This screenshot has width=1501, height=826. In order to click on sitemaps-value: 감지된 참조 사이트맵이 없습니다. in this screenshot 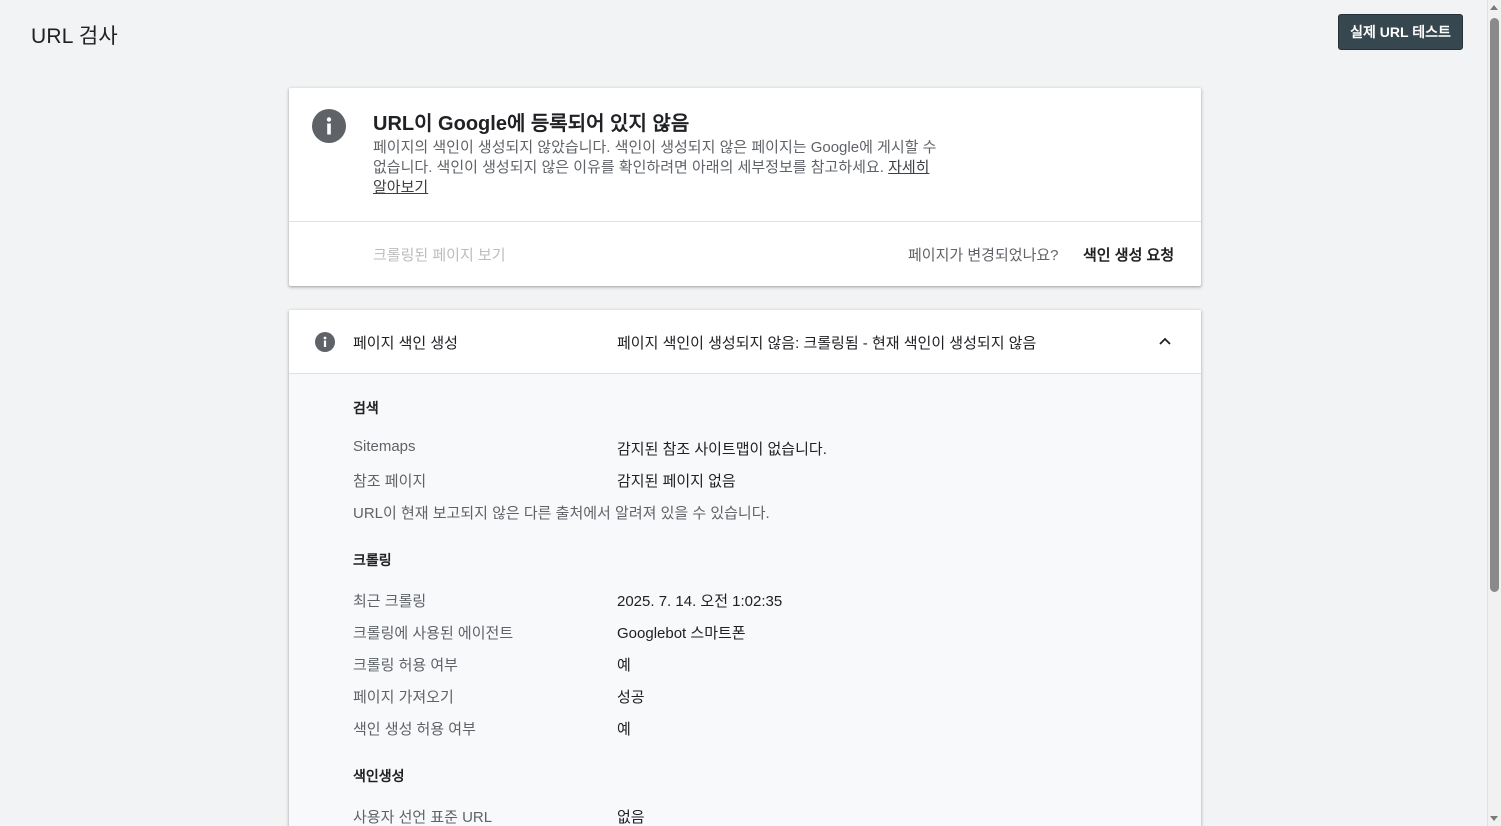, I will do `click(722, 449)`.